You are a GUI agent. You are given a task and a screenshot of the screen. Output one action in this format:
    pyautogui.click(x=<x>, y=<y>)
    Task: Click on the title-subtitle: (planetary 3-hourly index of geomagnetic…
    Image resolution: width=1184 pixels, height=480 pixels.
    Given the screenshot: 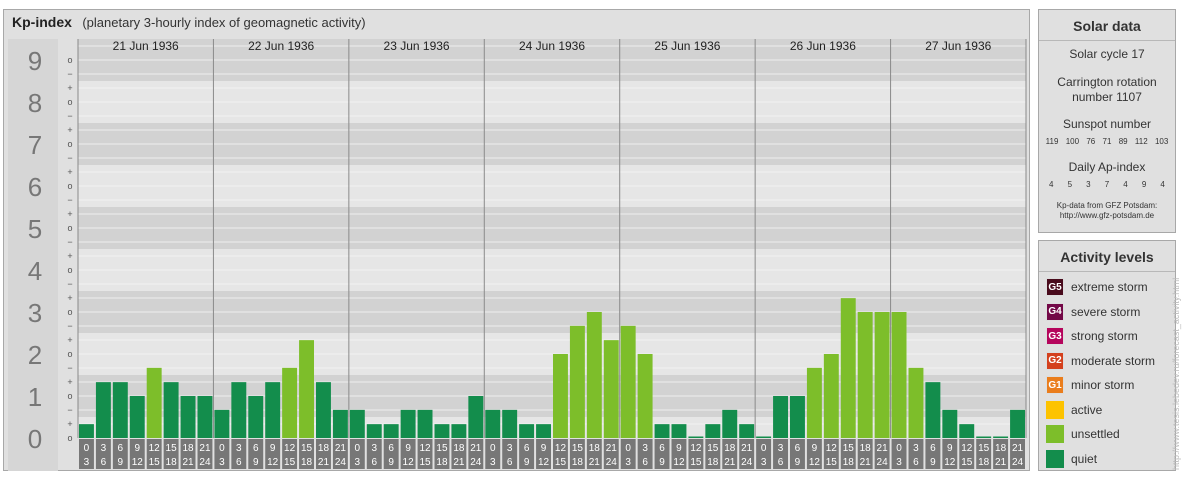 What is the action you would take?
    pyautogui.click(x=224, y=22)
    